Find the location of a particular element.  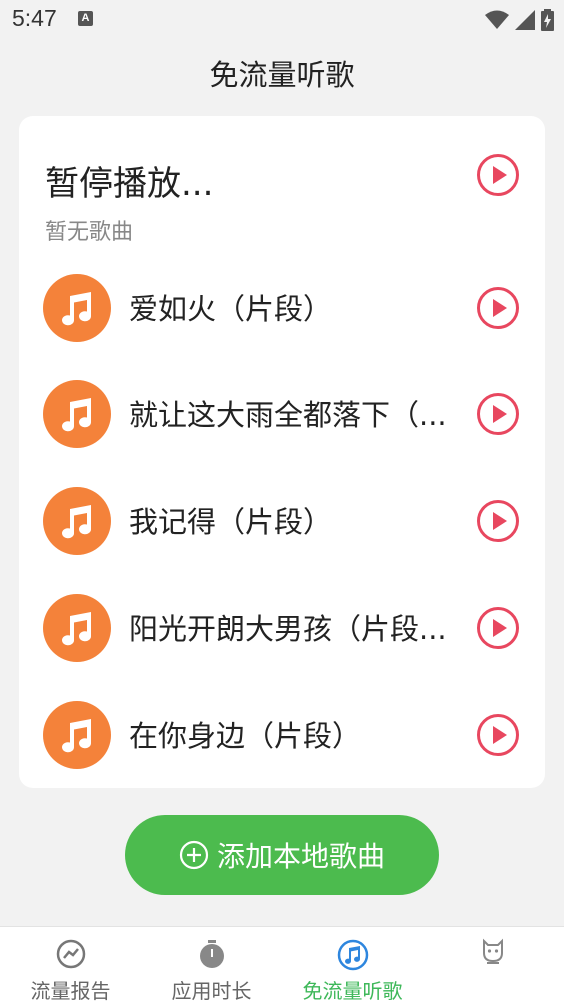

notification-a-icon: A is located at coordinates (85, 18).